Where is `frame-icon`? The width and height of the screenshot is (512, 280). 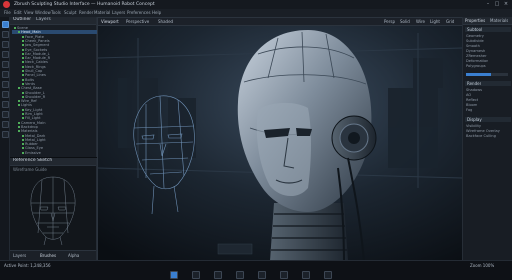 frame-icon is located at coordinates (196, 275).